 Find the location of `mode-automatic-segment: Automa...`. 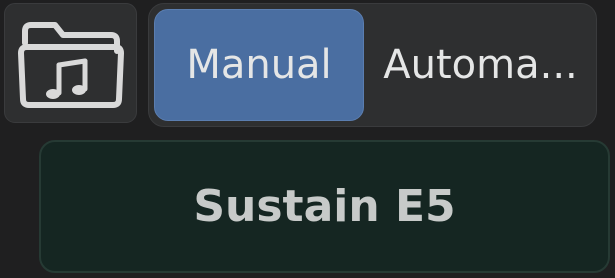

mode-automatic-segment: Automa... is located at coordinates (480, 65).